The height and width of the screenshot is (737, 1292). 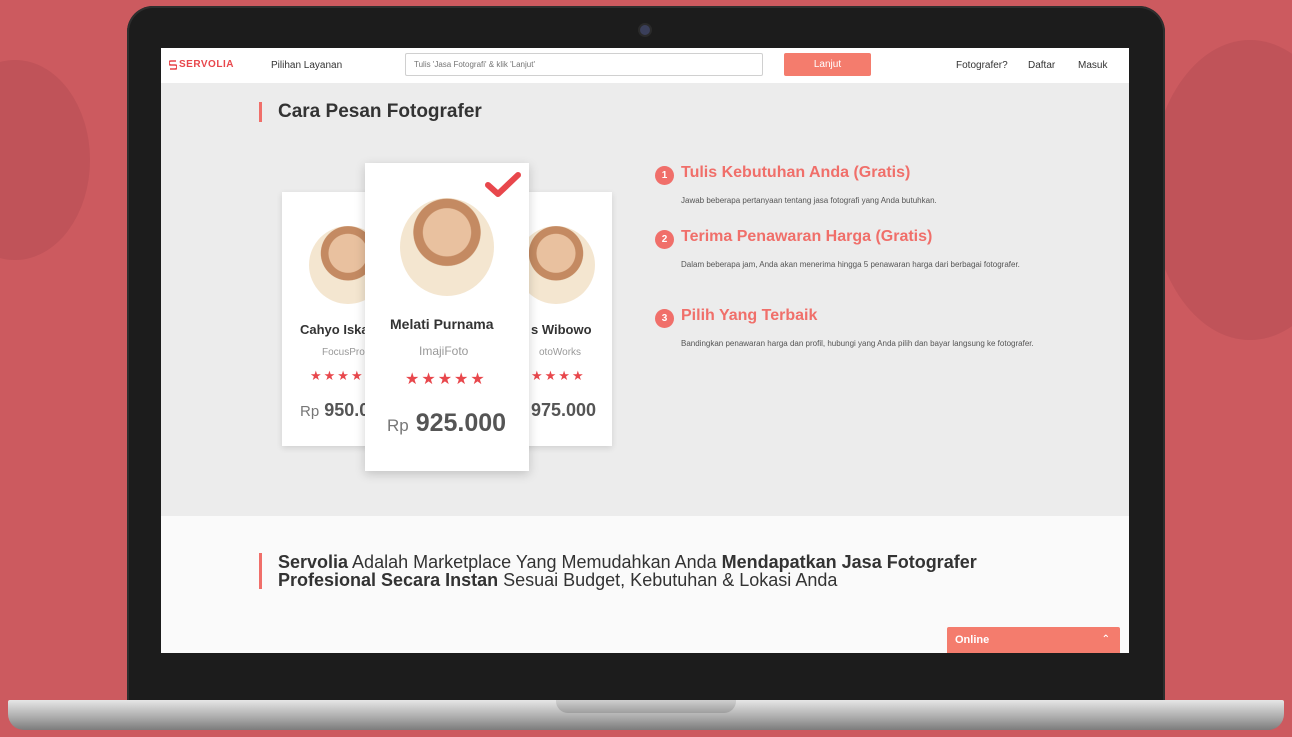 What do you see at coordinates (982, 65) in the screenshot?
I see `photographer-link: Fotografer?` at bounding box center [982, 65].